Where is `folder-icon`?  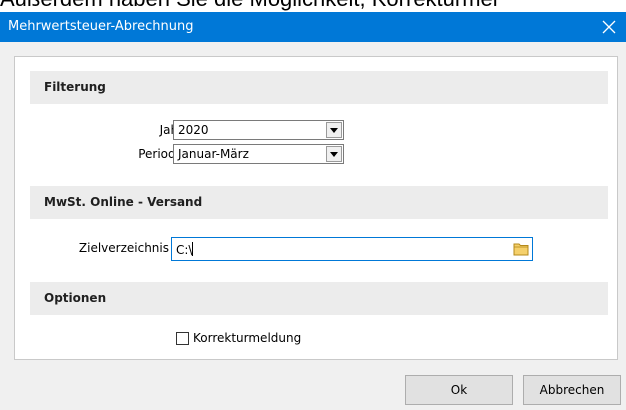
folder-icon is located at coordinates (521, 249).